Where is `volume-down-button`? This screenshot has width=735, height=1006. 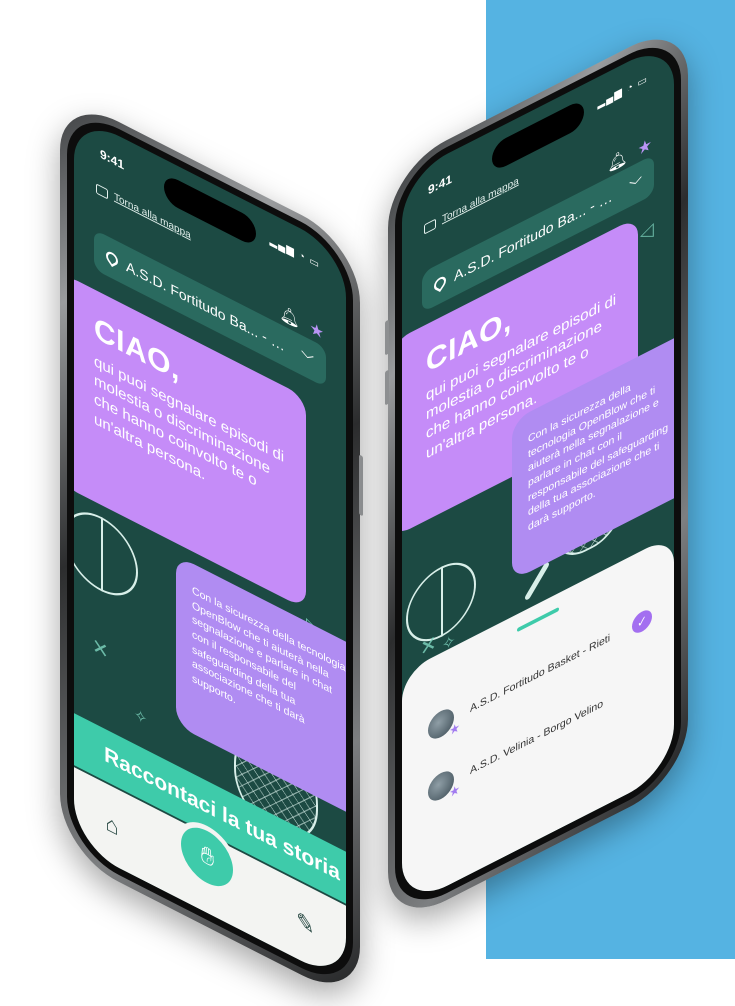 volume-down-button is located at coordinates (387, 387).